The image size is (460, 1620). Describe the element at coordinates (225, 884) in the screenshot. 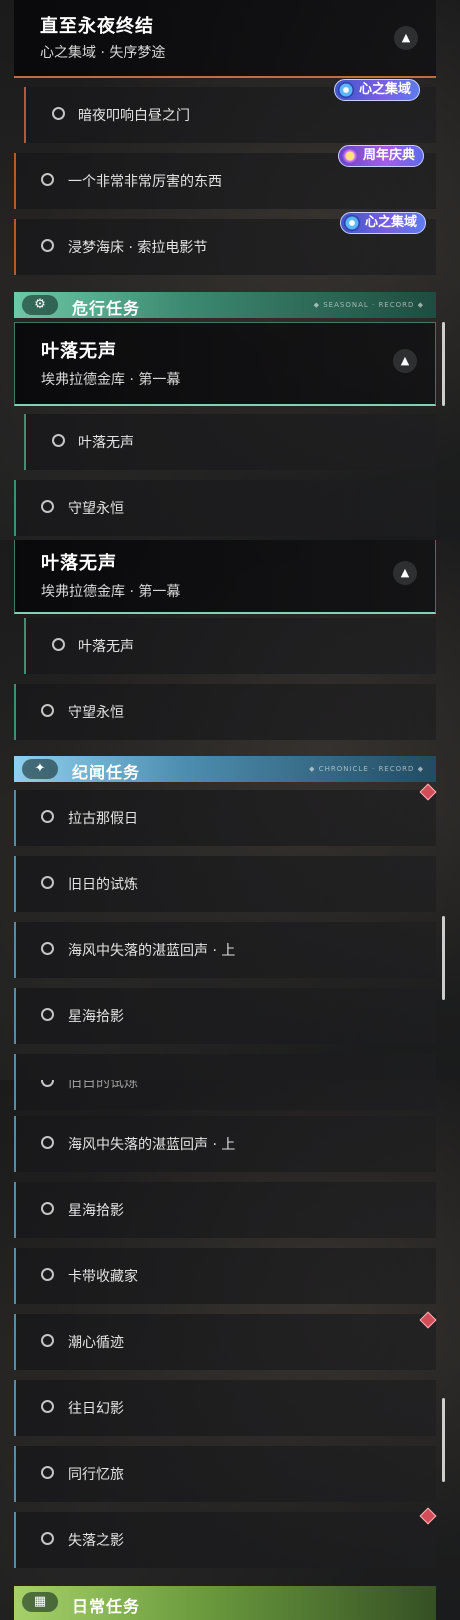

I see `quest-row: 旧日的试炼` at that location.